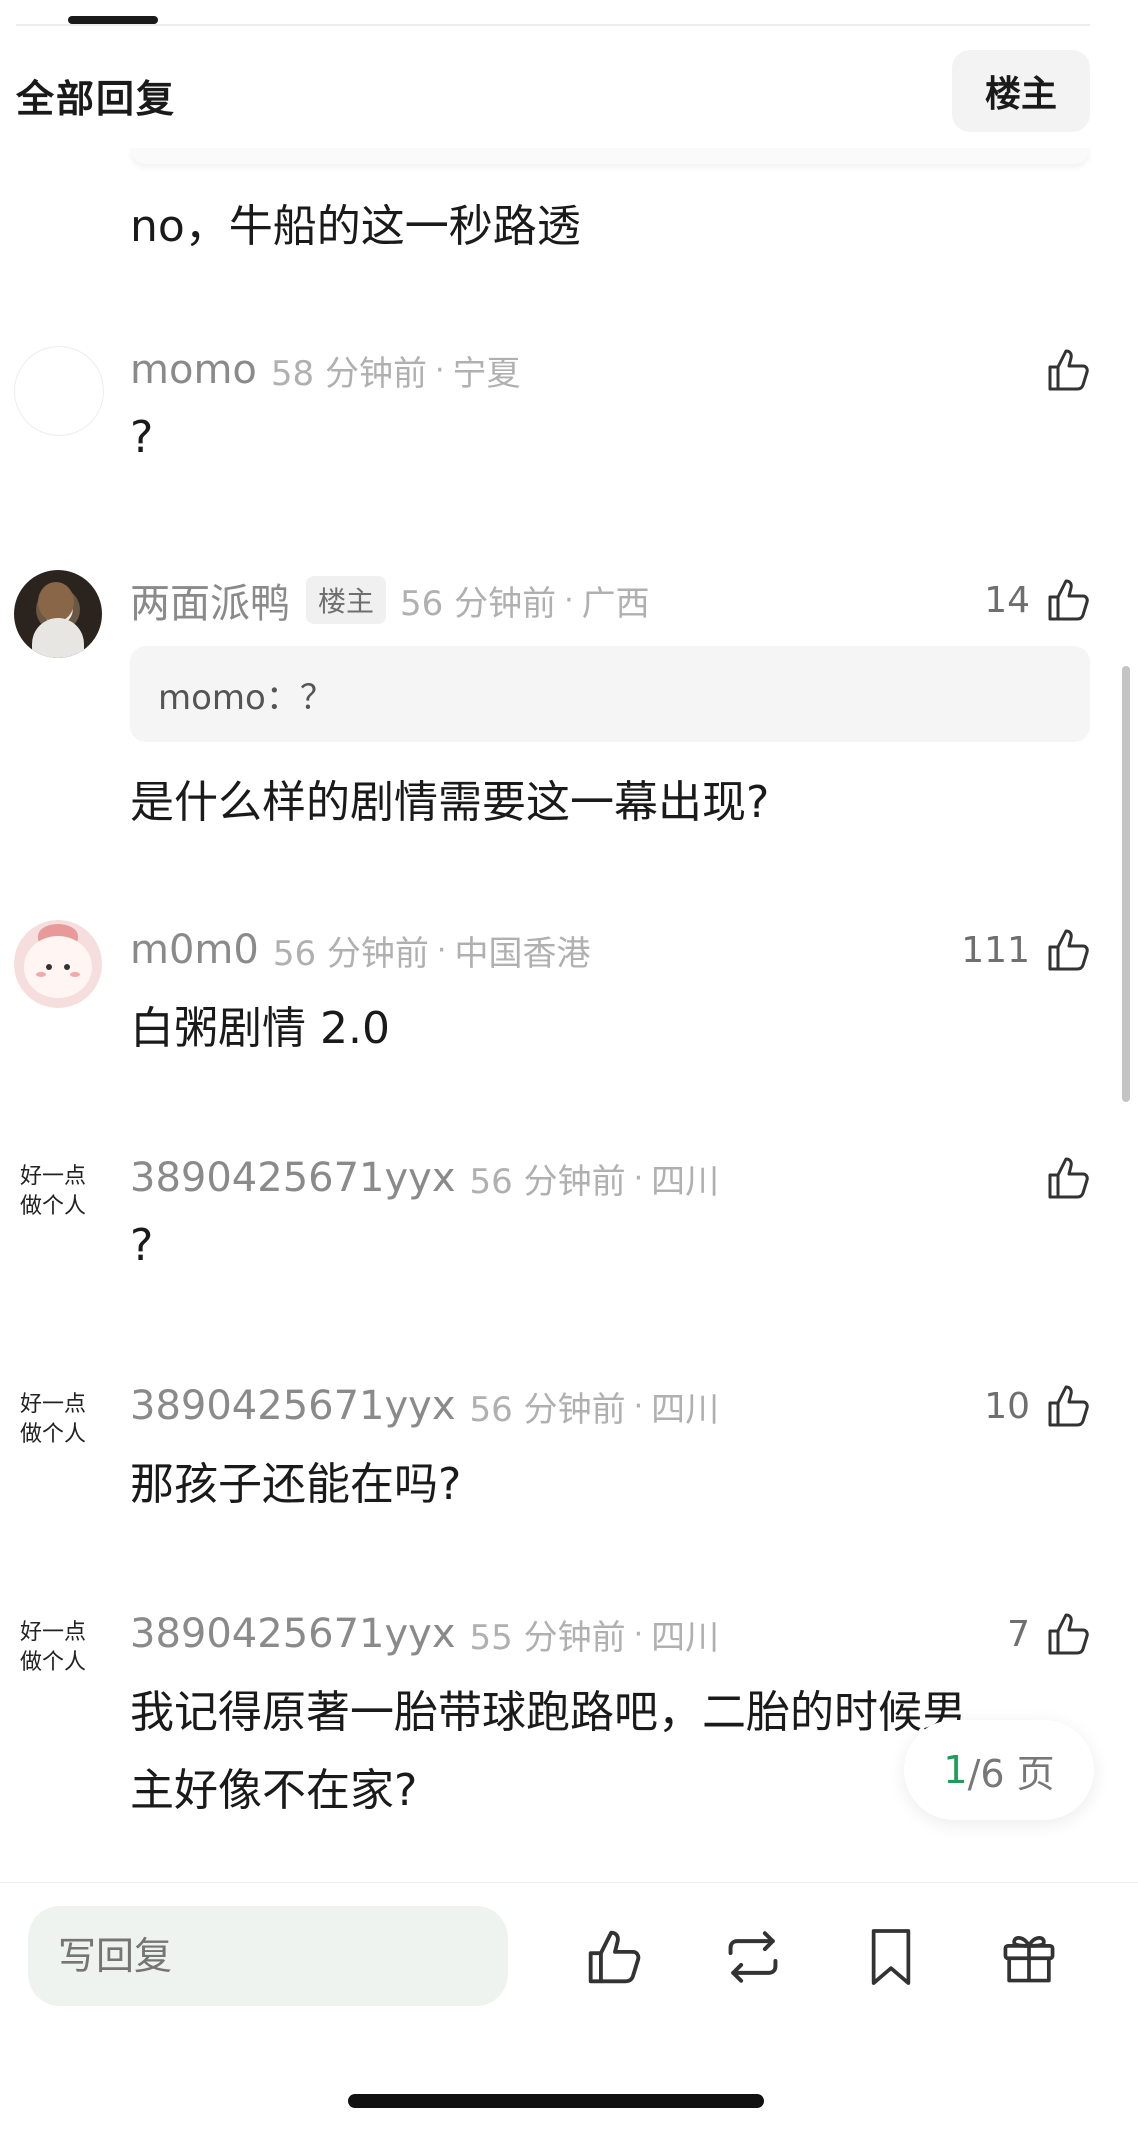 The height and width of the screenshot is (2131, 1138). Describe the element at coordinates (274, 1790) in the screenshot. I see `comment-text-line: 主好像不在家?` at that location.